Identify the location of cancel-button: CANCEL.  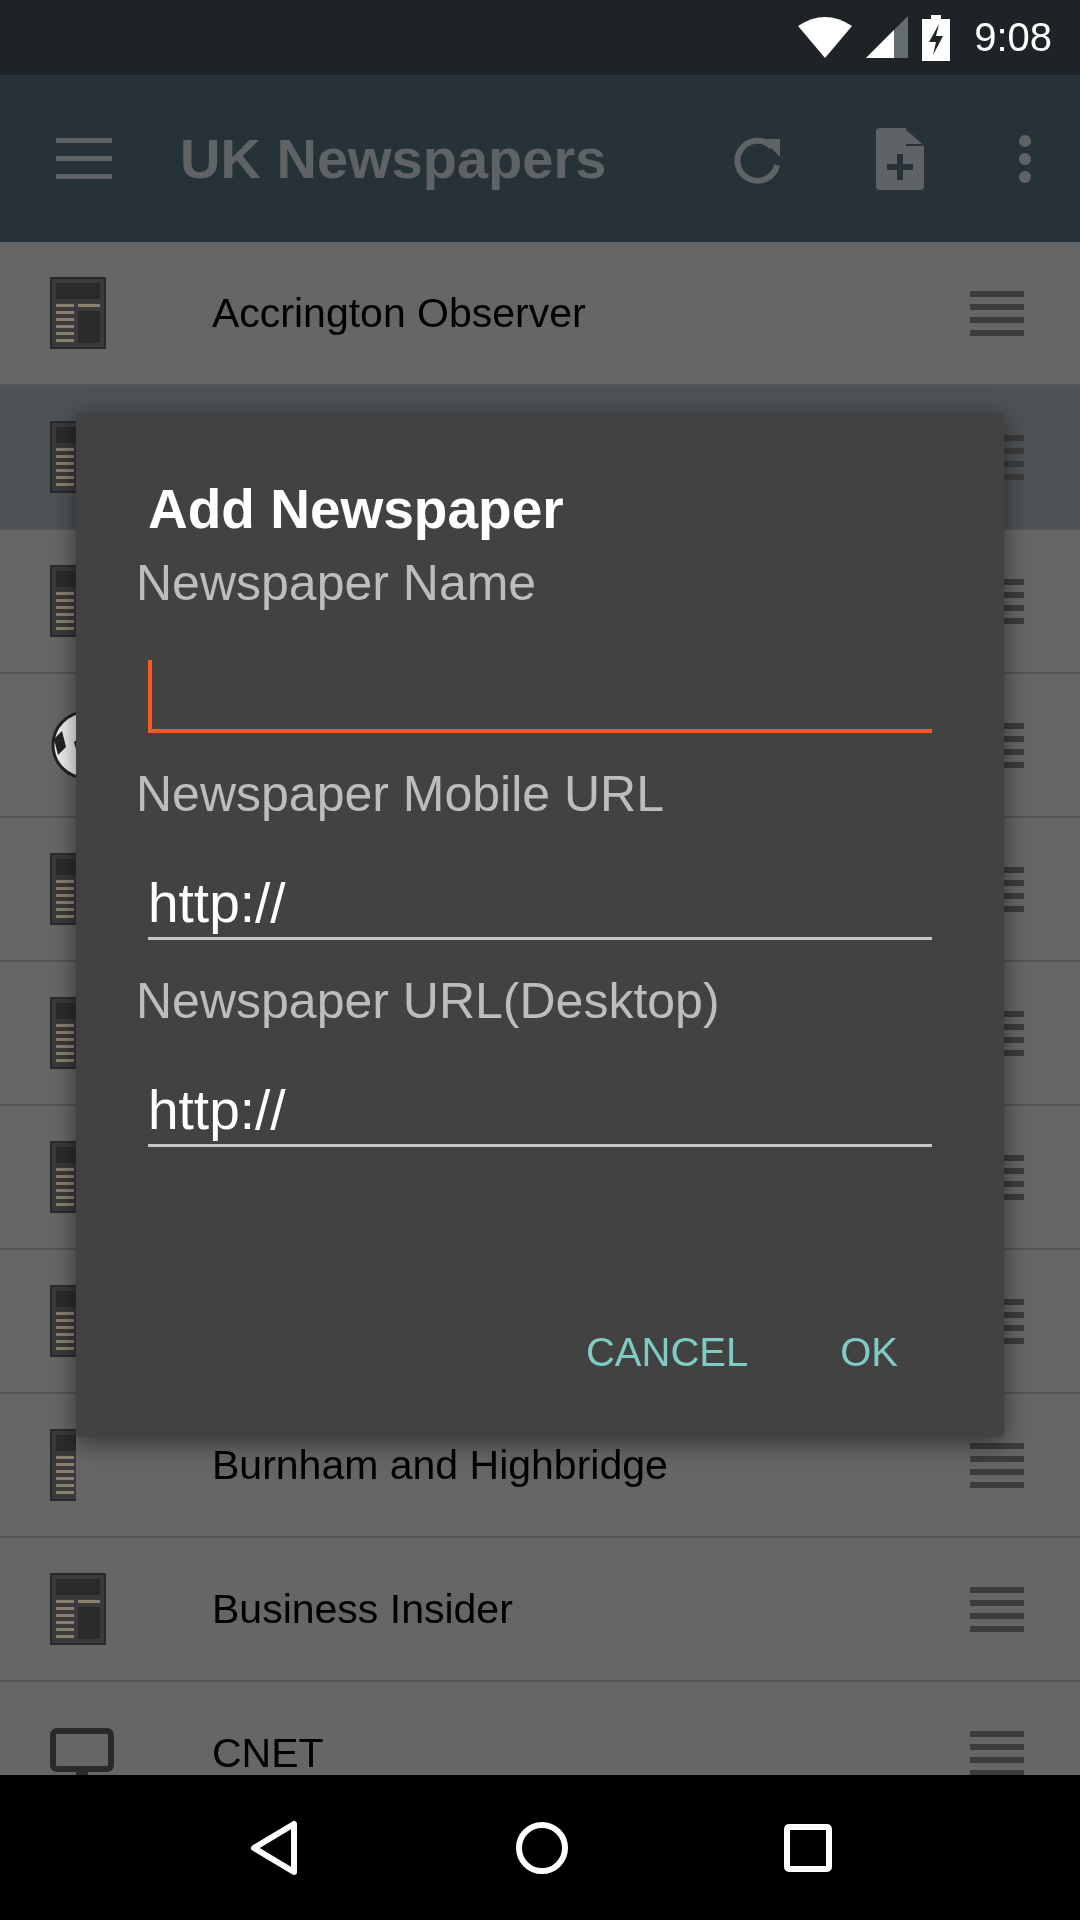
(667, 1352).